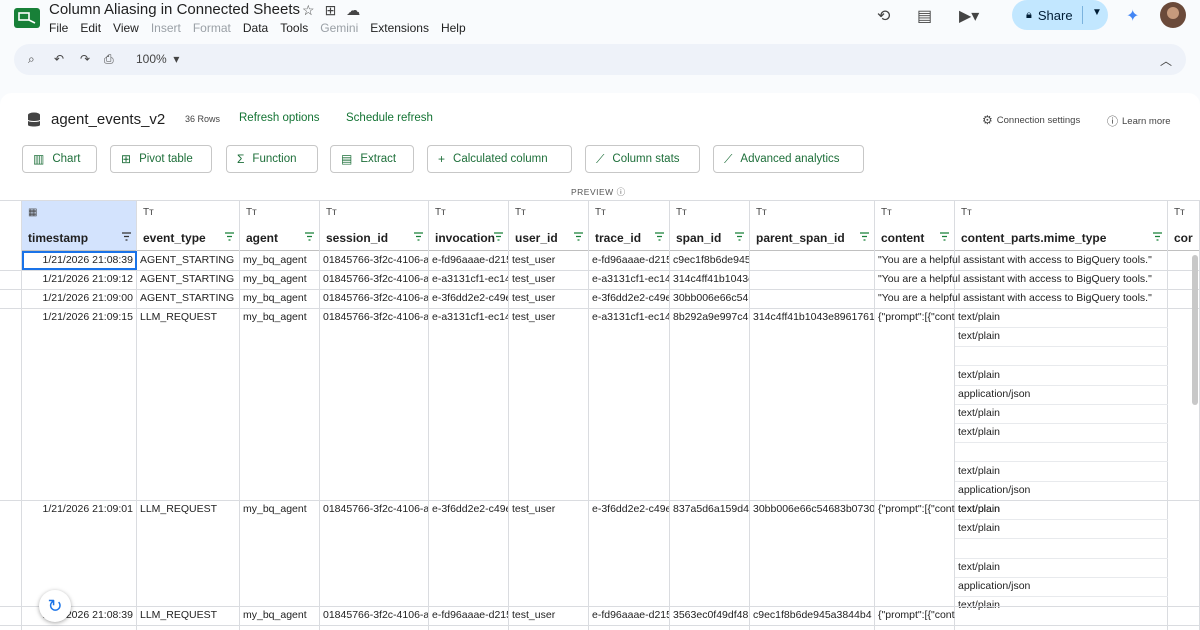 Image resolution: width=1200 pixels, height=630 pixels. I want to click on column-header: Tт agent, so click(279, 226).